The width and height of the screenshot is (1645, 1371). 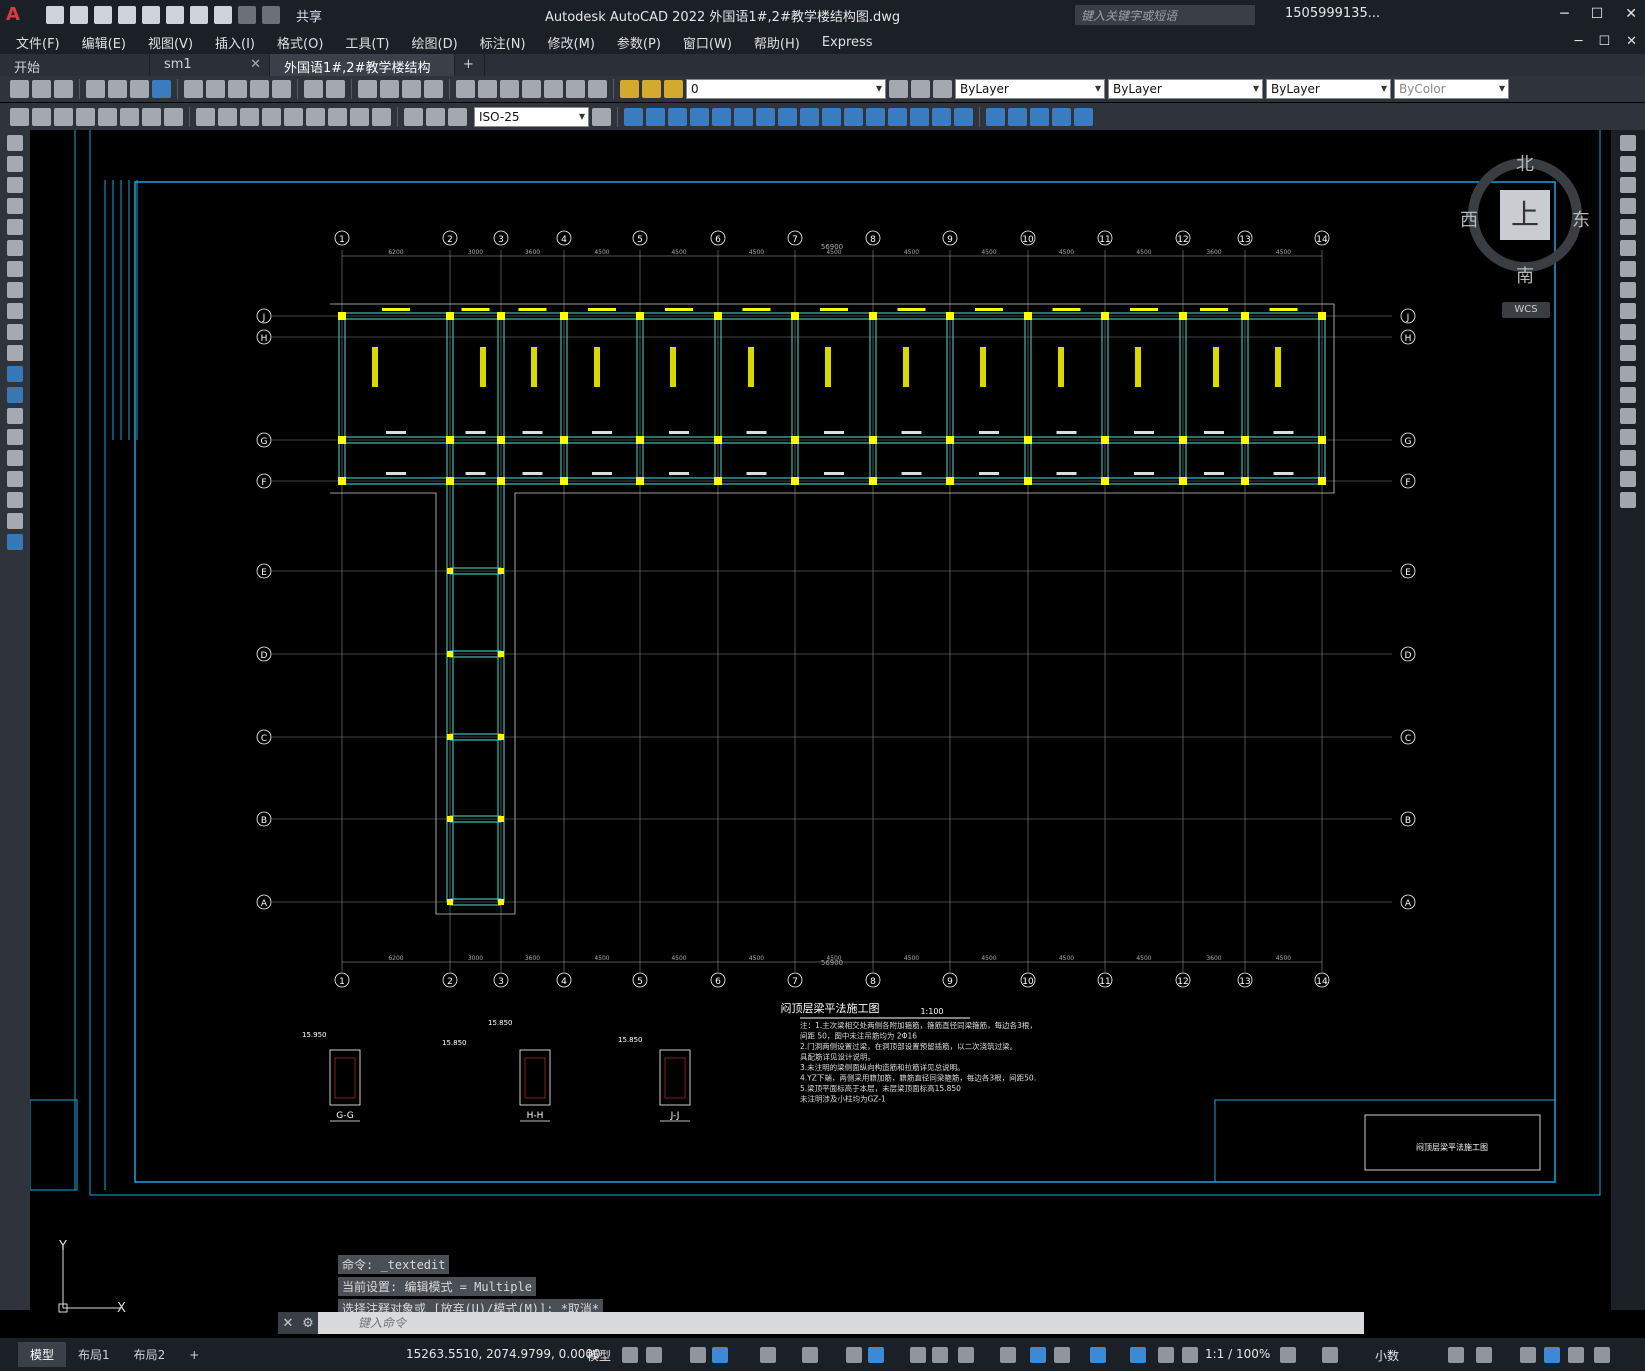 What do you see at coordinates (531, 89) in the screenshot?
I see `sheet-set-icon` at bounding box center [531, 89].